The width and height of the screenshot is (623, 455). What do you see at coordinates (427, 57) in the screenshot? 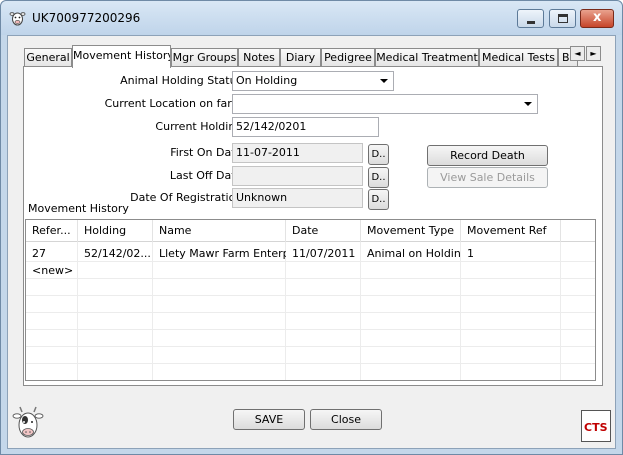
I see `tab-medical-treatment: Medical Treatment` at bounding box center [427, 57].